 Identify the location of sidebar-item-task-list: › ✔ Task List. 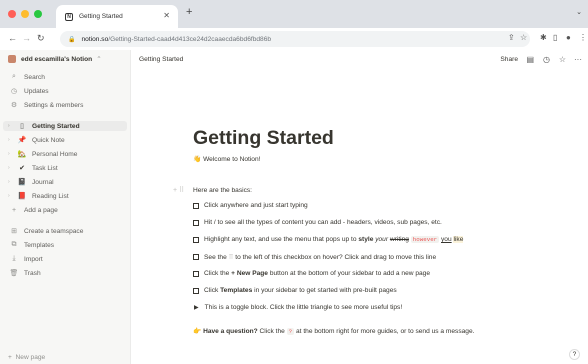
(33, 168).